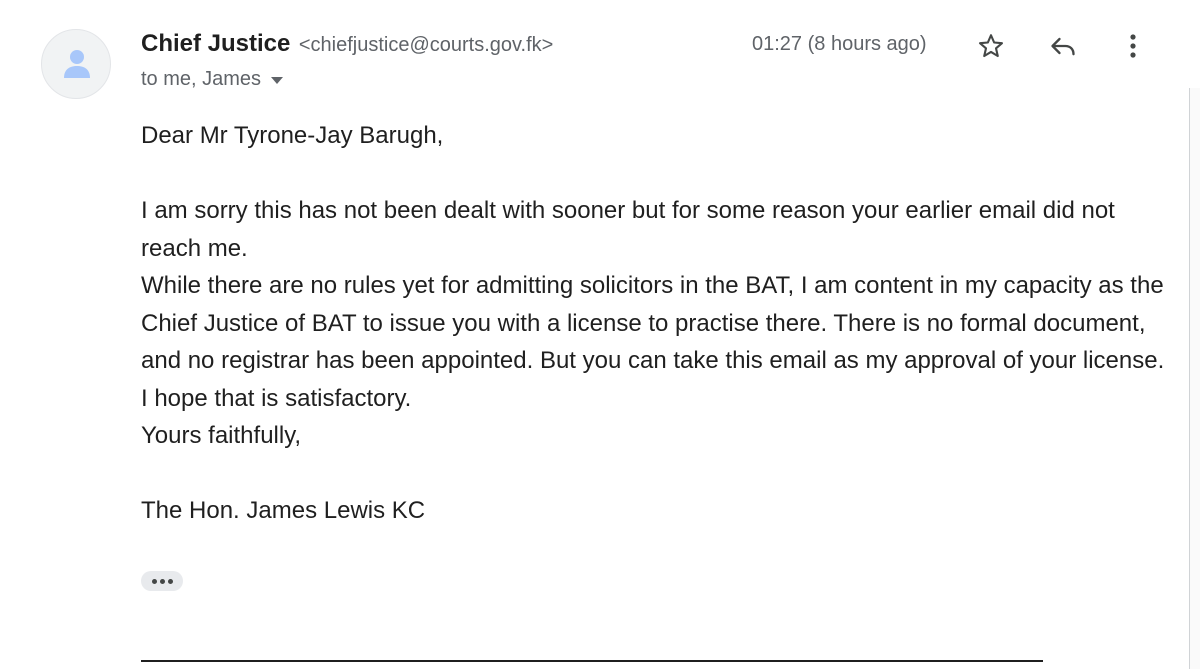 This screenshot has height=669, width=1200. I want to click on person-icon, so click(77, 64).